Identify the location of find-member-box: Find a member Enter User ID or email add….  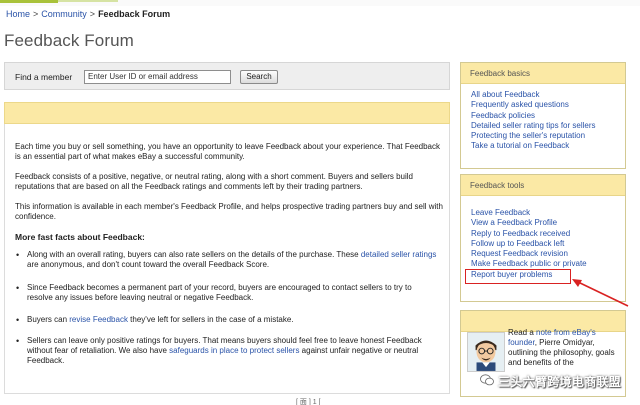
(227, 76).